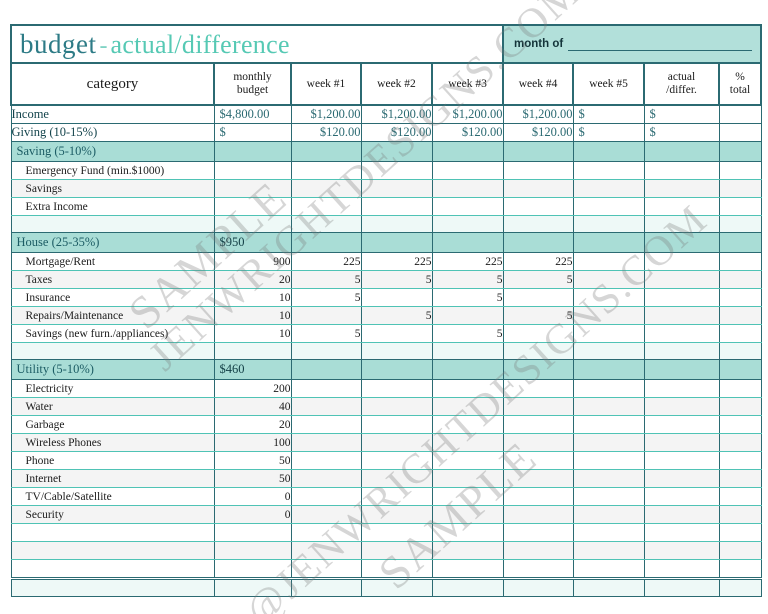 The width and height of the screenshot is (768, 614). What do you see at coordinates (396, 279) in the screenshot?
I see `cell-week-2: 5` at bounding box center [396, 279].